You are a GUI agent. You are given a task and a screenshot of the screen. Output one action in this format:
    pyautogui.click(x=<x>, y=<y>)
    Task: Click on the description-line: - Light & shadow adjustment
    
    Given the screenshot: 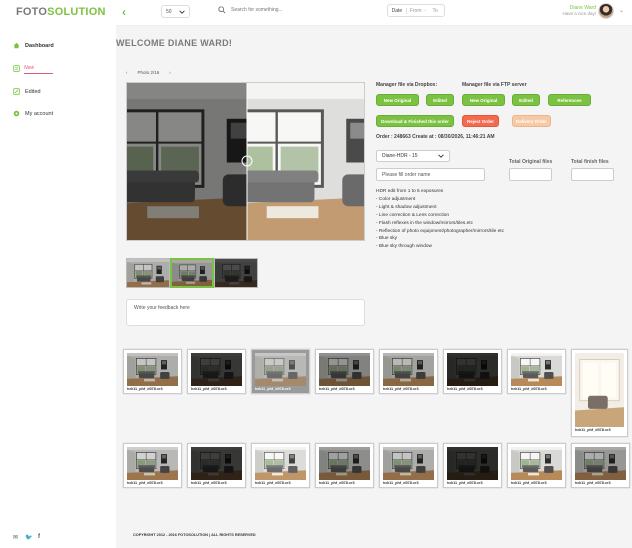 What is the action you would take?
    pyautogui.click(x=406, y=207)
    